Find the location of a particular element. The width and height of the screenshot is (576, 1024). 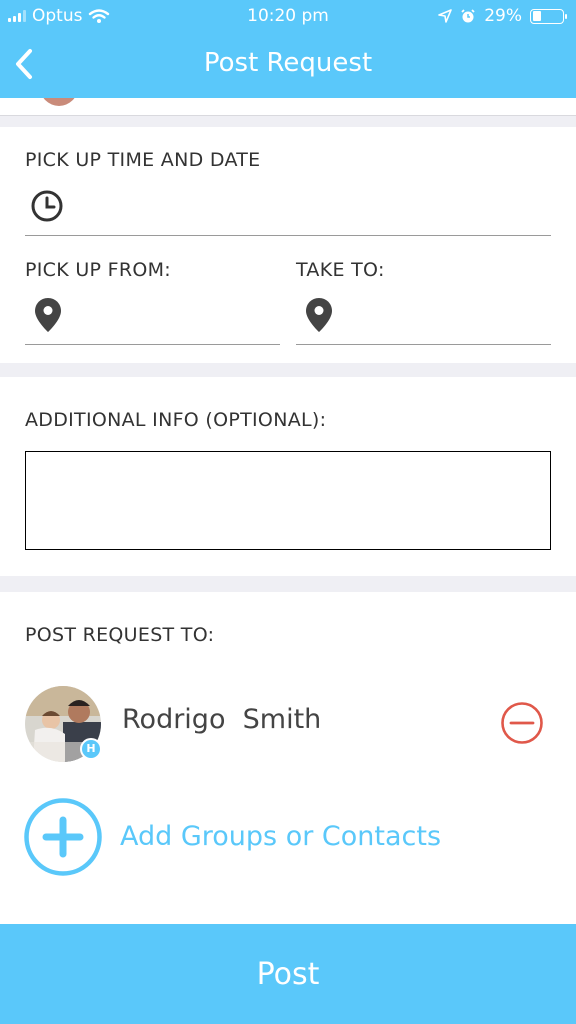

add-groups-or-contacts-link: Add Groups or Contacts is located at coordinates (280, 836).